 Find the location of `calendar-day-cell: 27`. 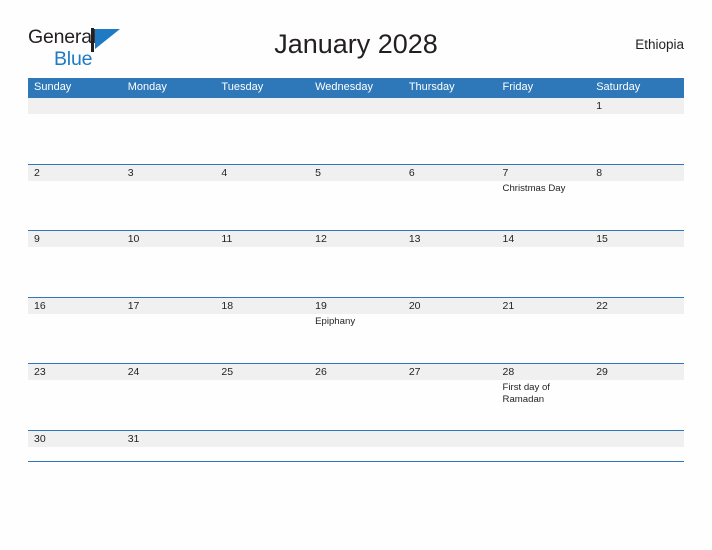

calendar-day-cell: 27 is located at coordinates (450, 397).